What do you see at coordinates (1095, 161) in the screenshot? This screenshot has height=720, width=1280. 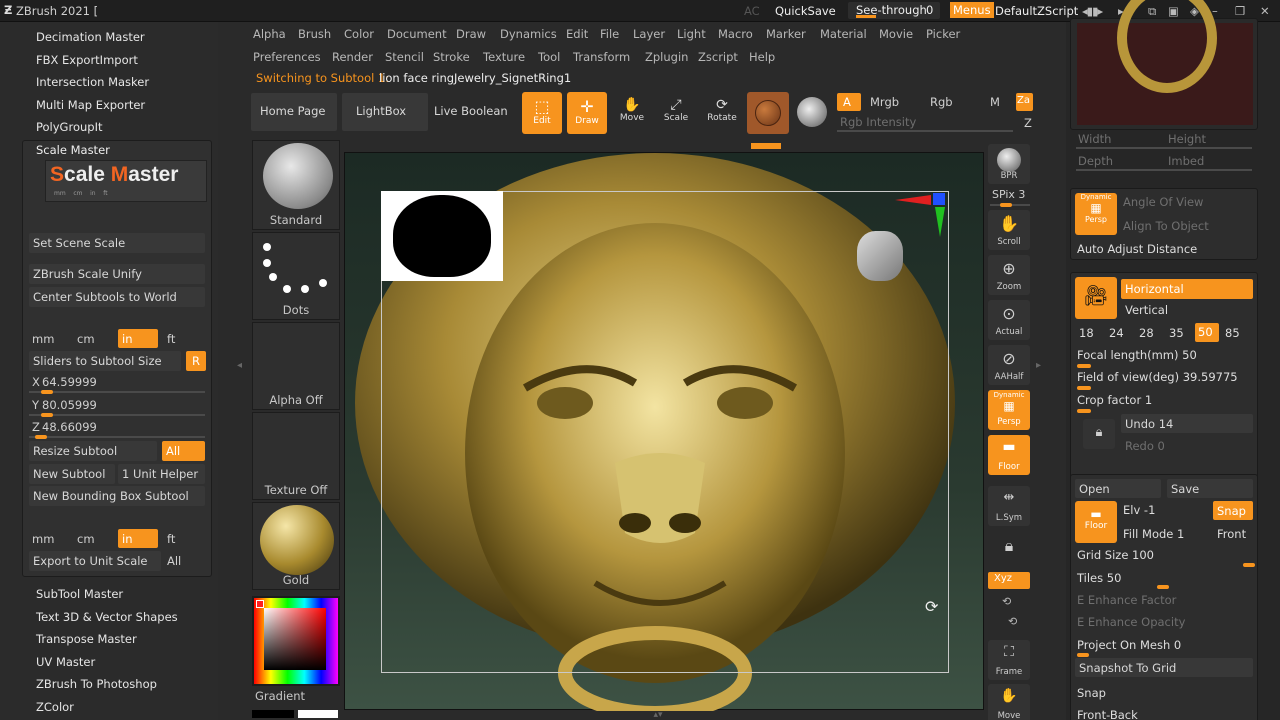 I see `depth-slider: Depth` at bounding box center [1095, 161].